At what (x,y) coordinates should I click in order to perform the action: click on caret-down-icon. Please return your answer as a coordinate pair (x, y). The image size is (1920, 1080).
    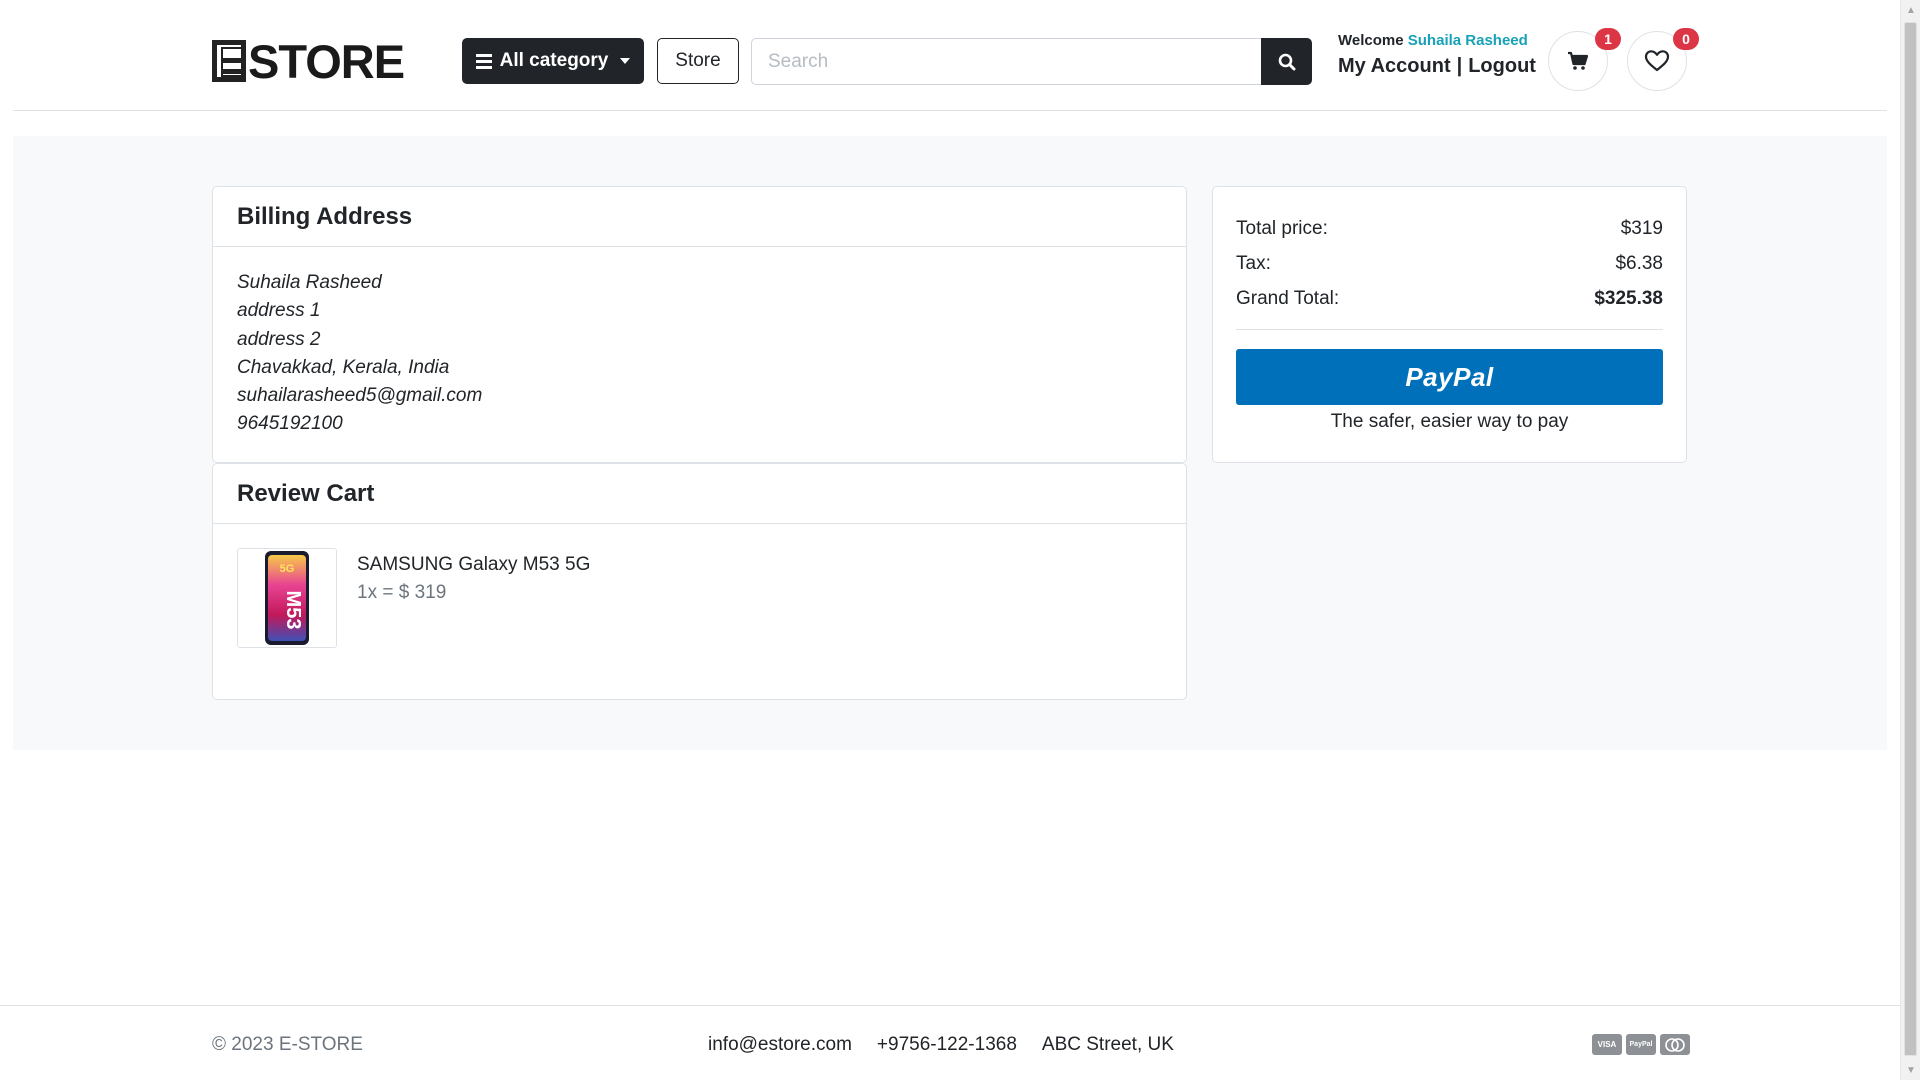
    Looking at the image, I should click on (625, 61).